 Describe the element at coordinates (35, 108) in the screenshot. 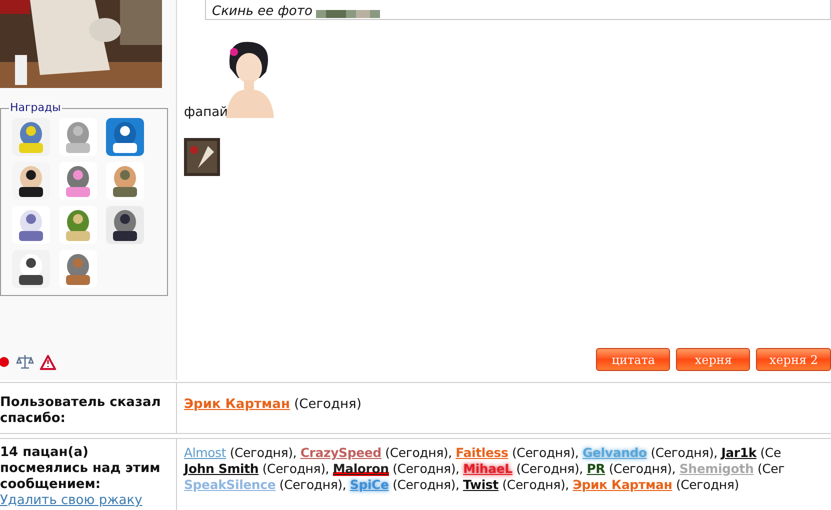

I see `awards-legend: Награды` at that location.